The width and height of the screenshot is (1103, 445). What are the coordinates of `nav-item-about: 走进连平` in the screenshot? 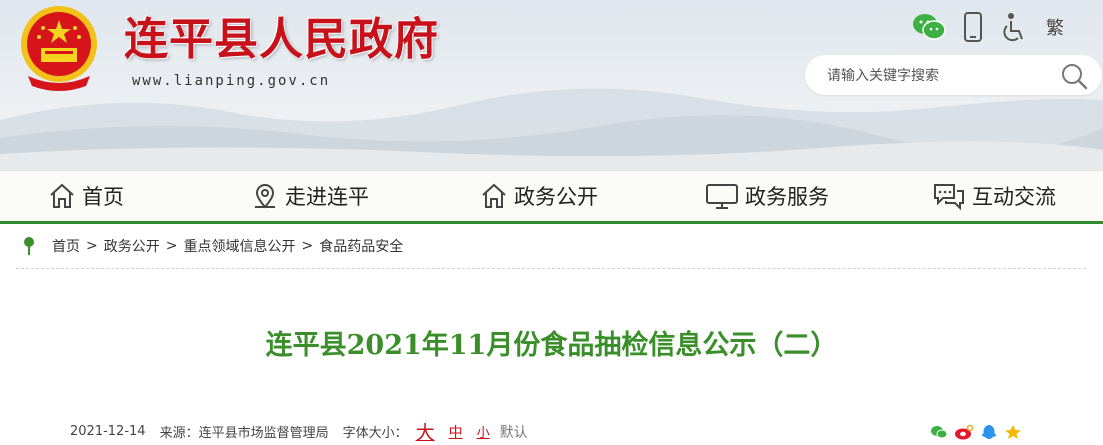 It's located at (310, 196).